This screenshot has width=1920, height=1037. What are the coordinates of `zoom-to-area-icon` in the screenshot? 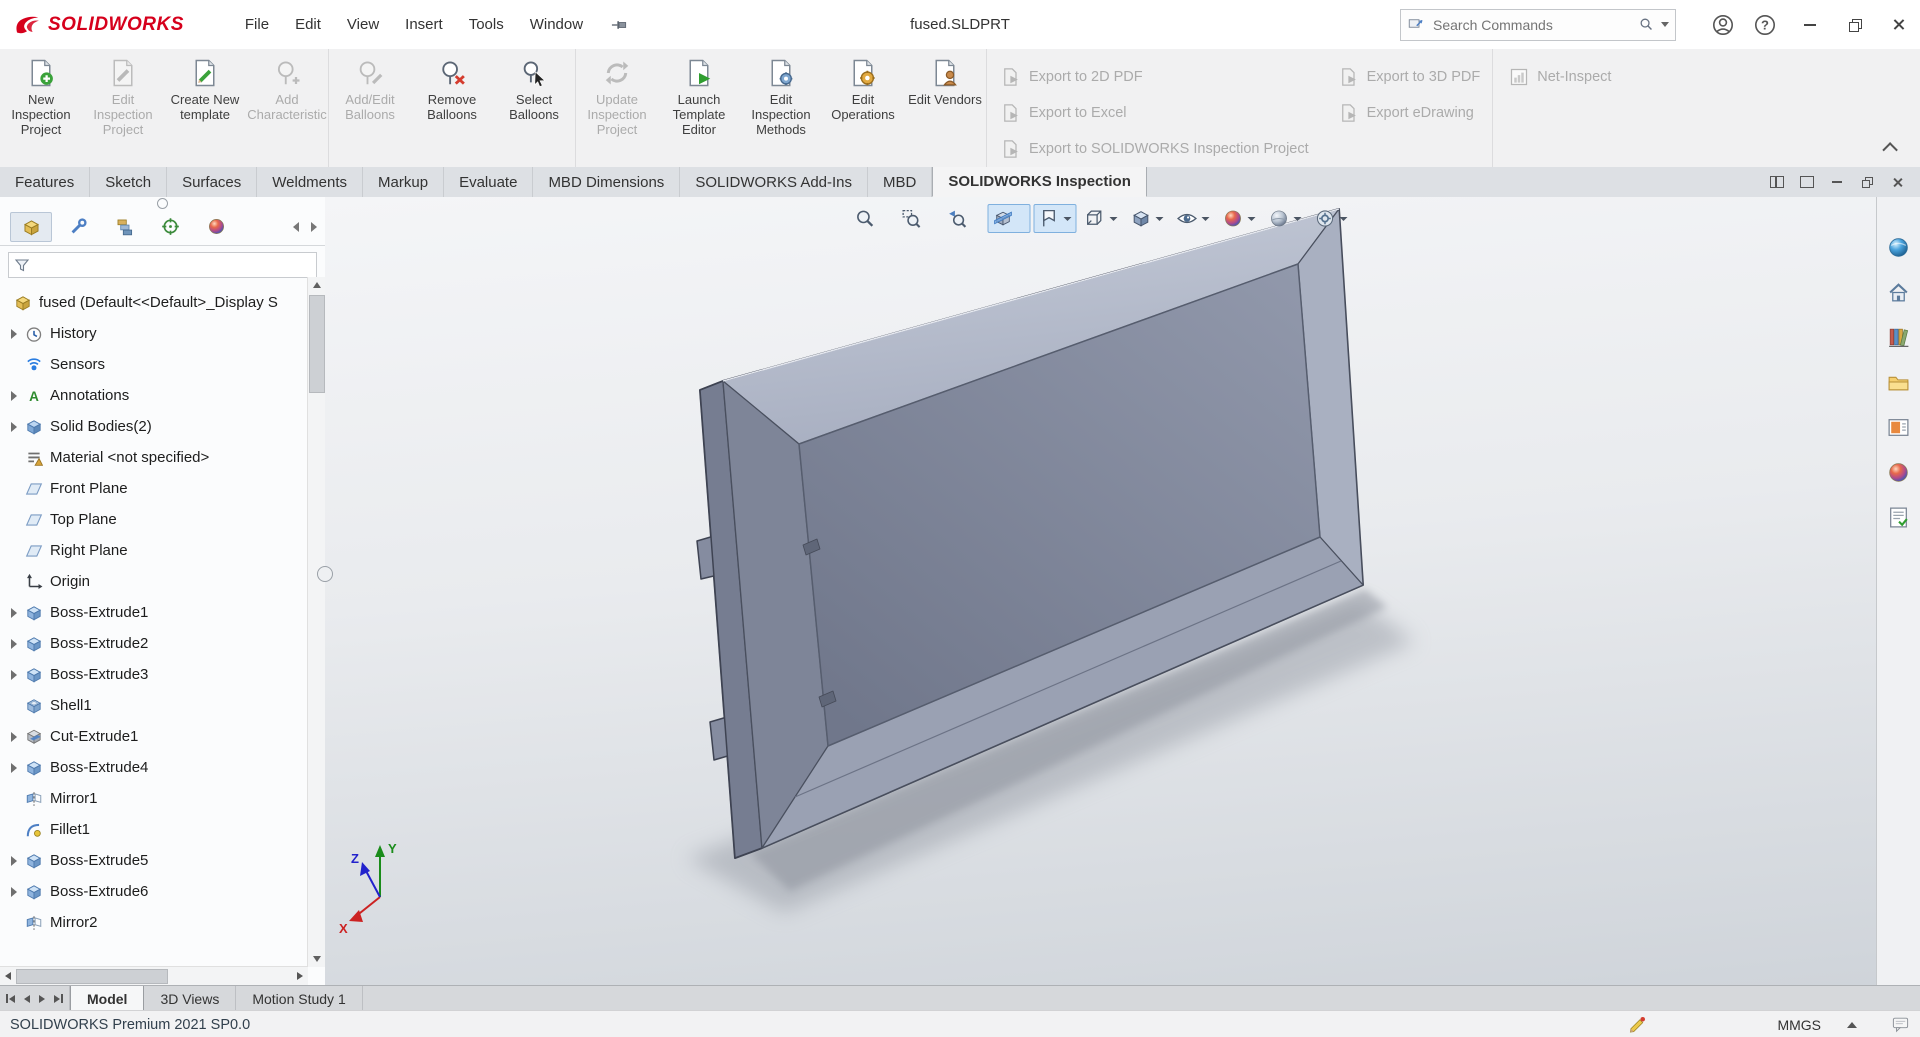 It's located at (916, 218).